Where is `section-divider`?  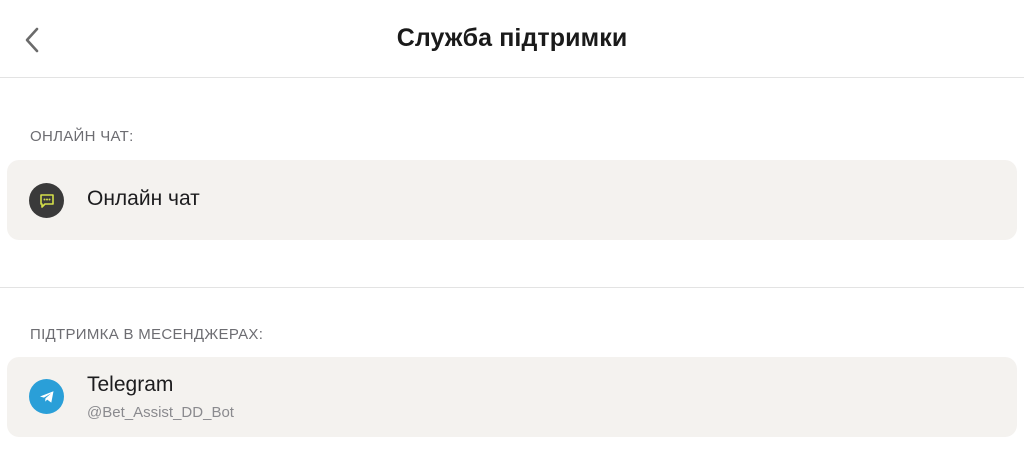 section-divider is located at coordinates (512, 287).